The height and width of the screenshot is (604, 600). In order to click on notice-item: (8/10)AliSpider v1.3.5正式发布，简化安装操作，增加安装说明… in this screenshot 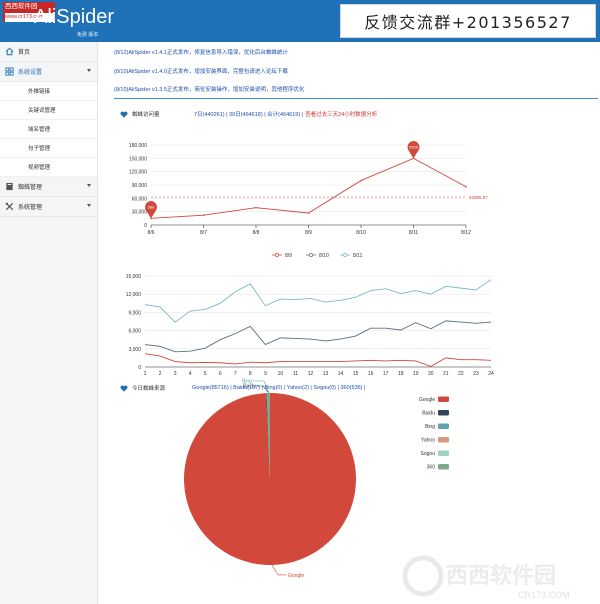, I will do `click(209, 89)`.